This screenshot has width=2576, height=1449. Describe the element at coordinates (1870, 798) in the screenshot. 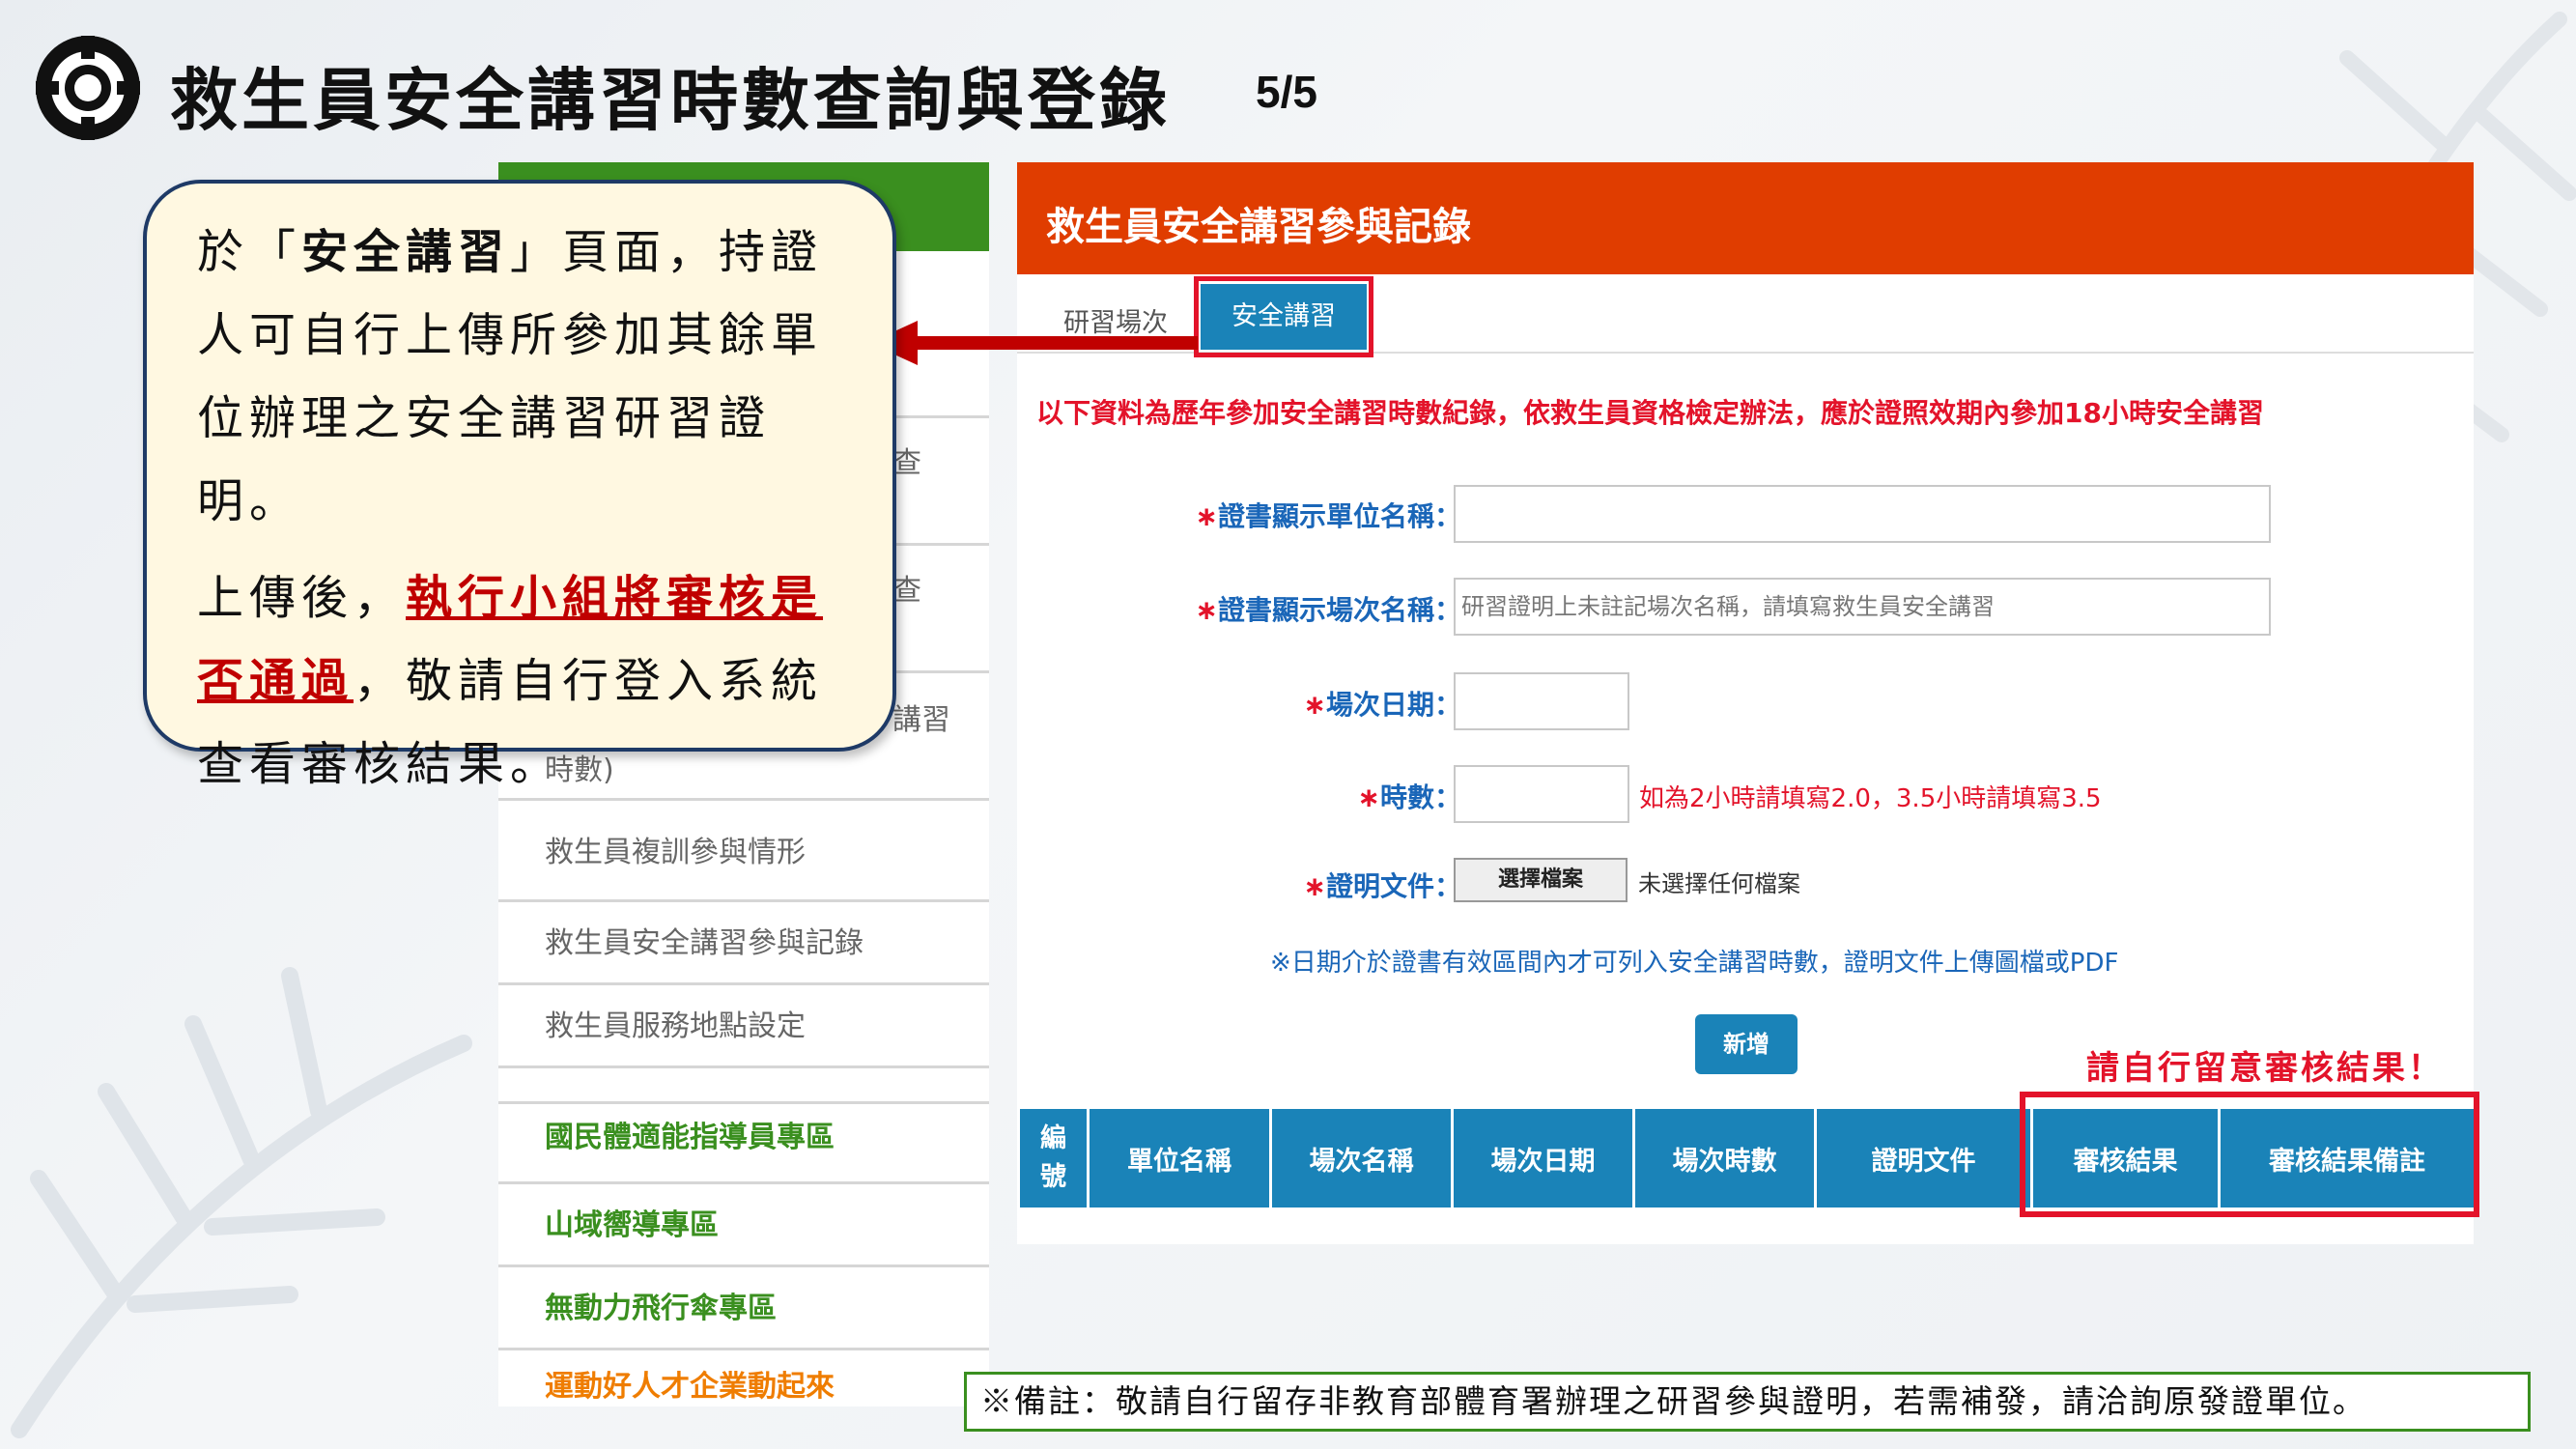

I see `hours-hint: 如為2小時請填寫2.0，3.5小時請填寫3.5` at that location.